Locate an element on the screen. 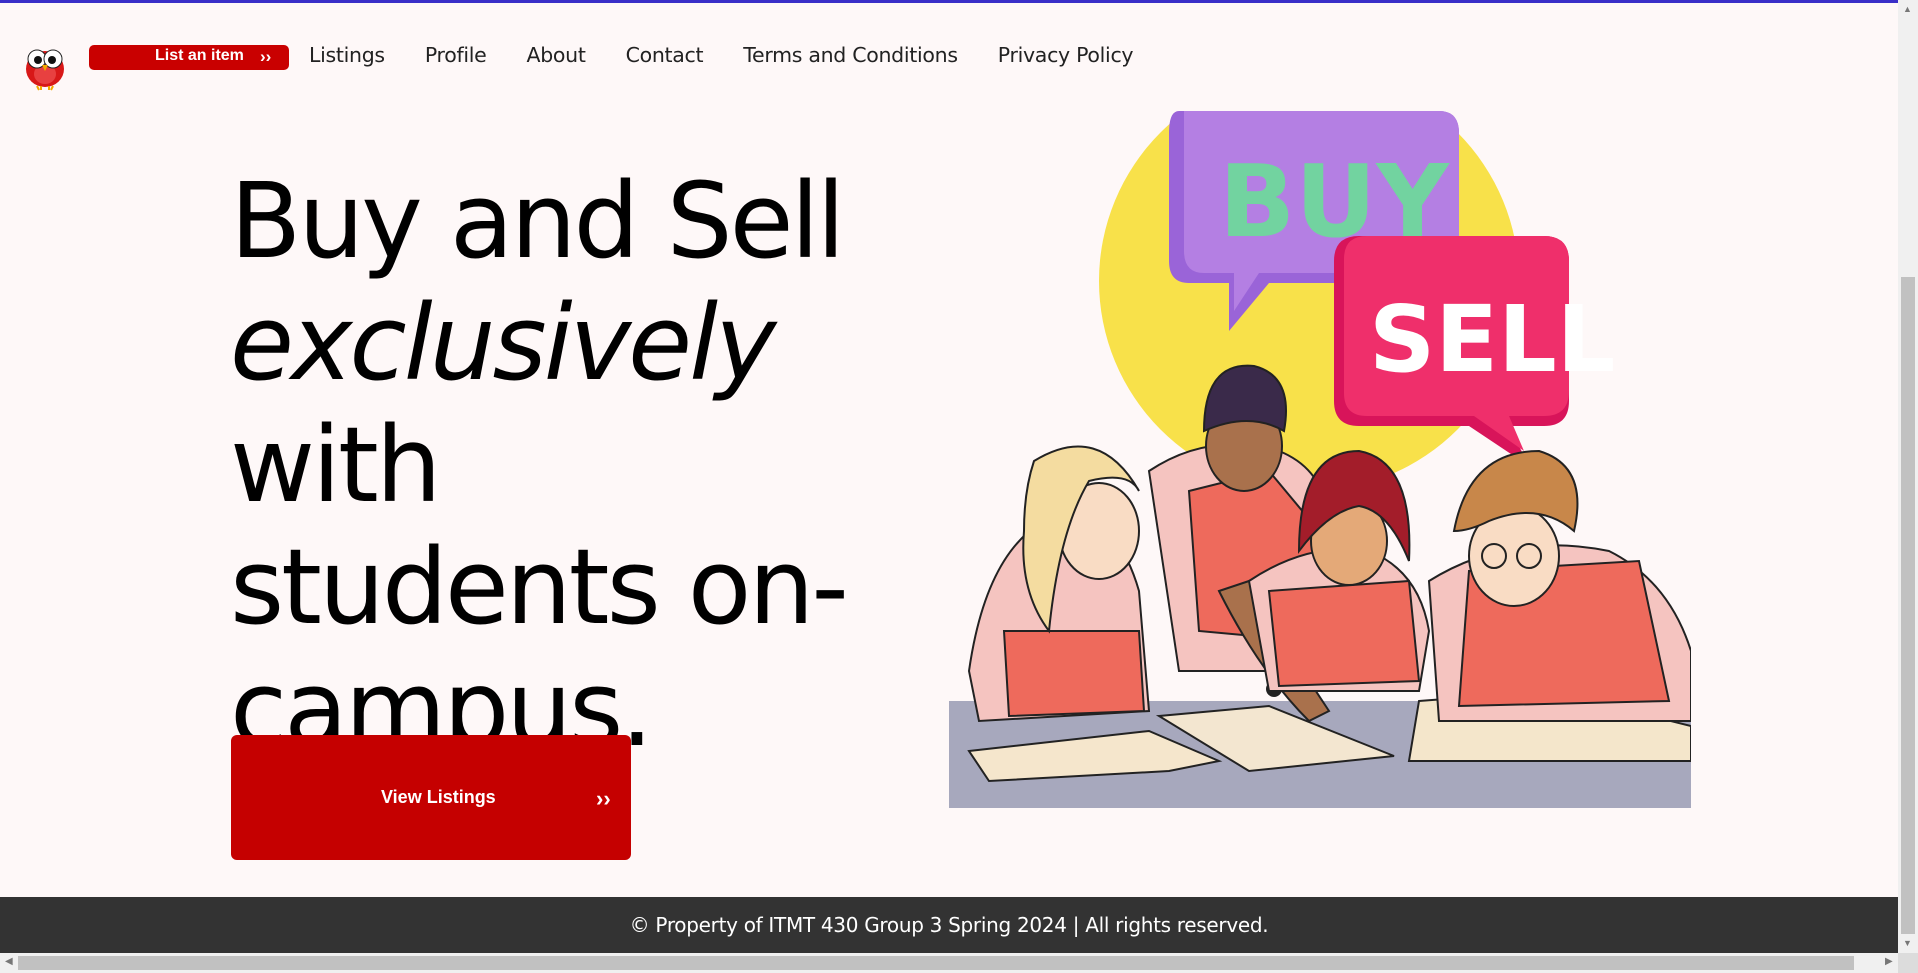 This screenshot has height=973, width=1918. horizontal-scrollbar: ◀ ▶ is located at coordinates (959, 963).